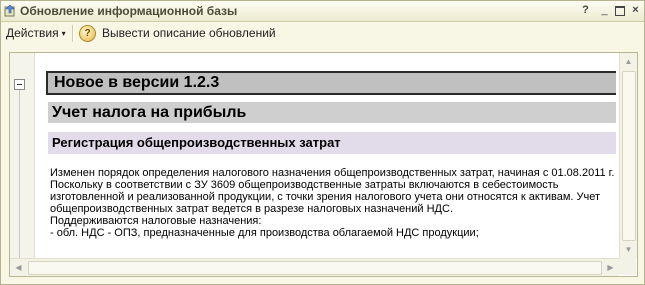 Image resolution: width=645 pixels, height=285 pixels. What do you see at coordinates (585, 10) in the screenshot?
I see `help-window-button: ?` at bounding box center [585, 10].